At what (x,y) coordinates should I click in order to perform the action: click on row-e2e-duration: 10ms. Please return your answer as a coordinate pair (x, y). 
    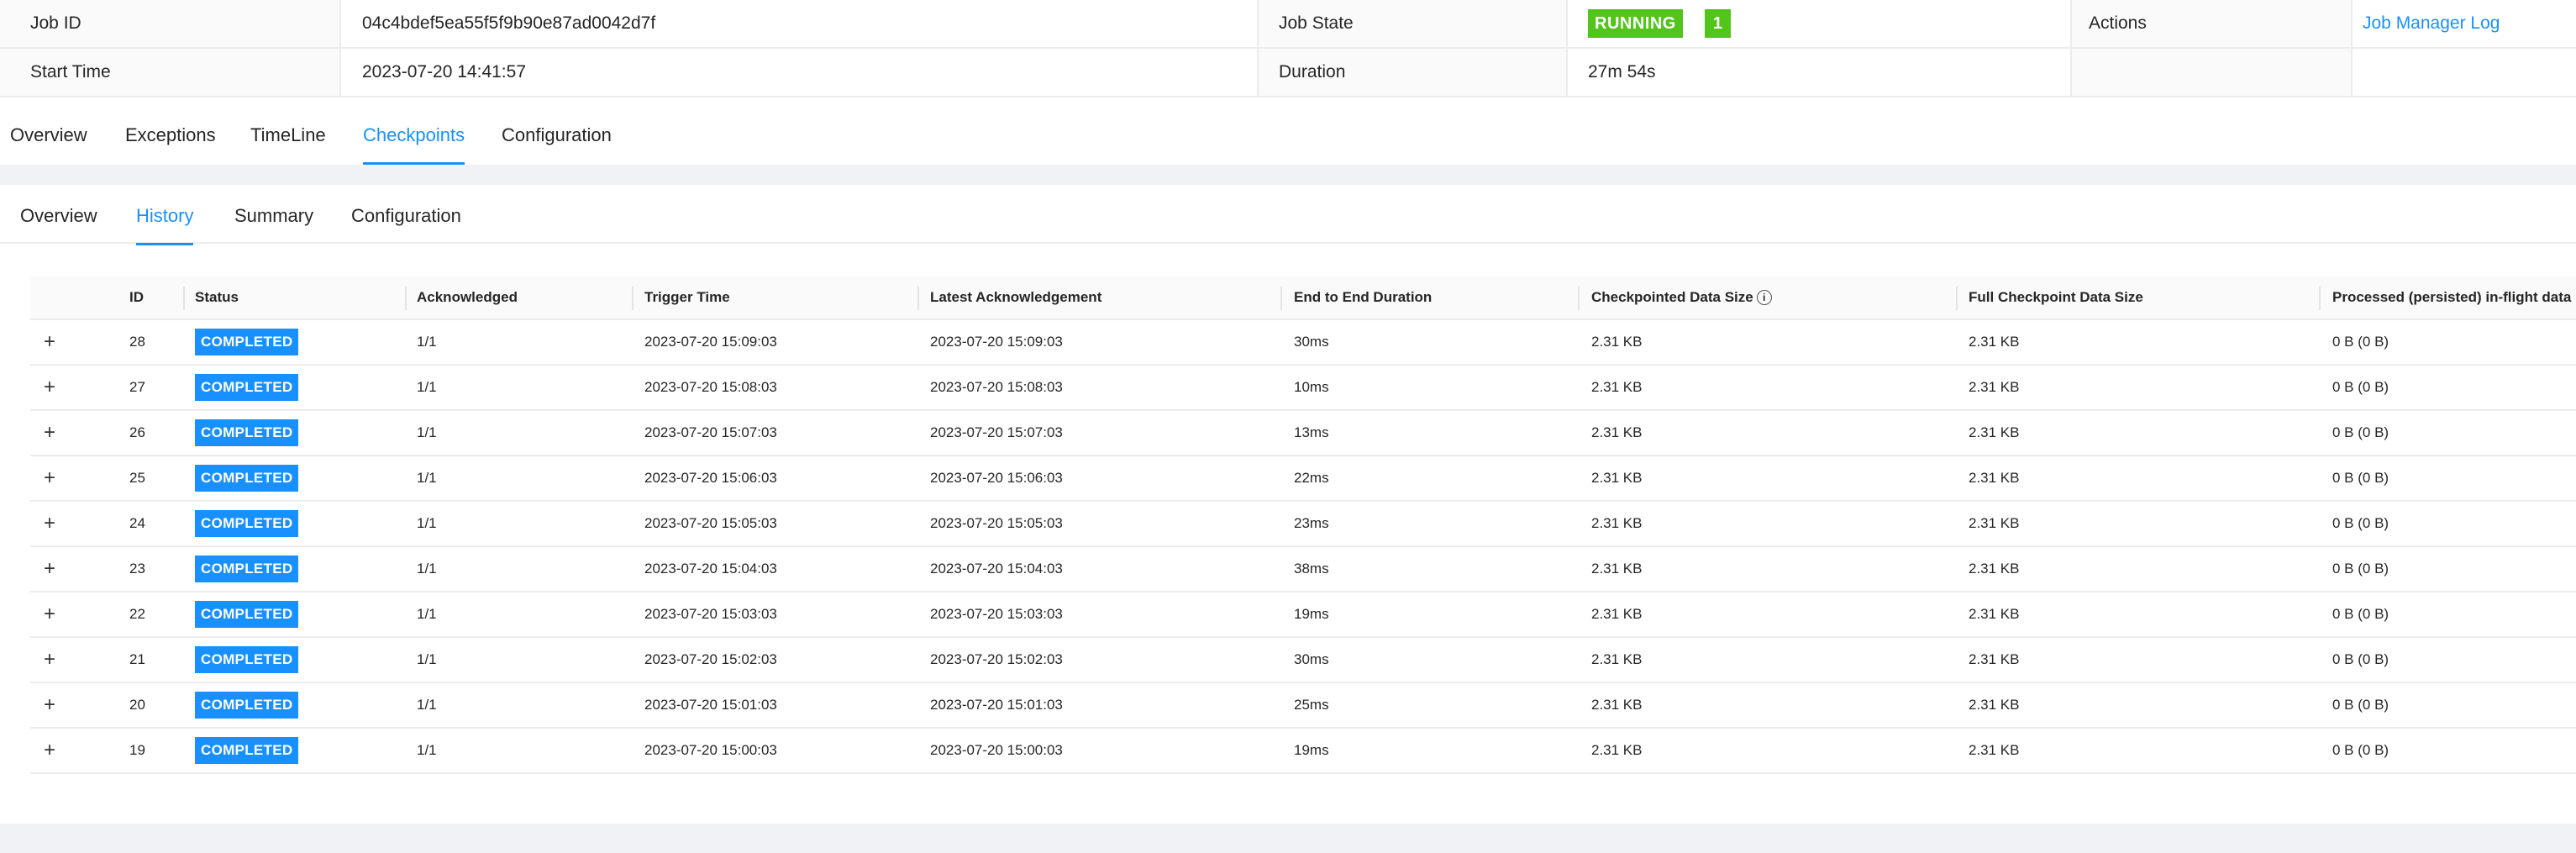
    Looking at the image, I should click on (1311, 387).